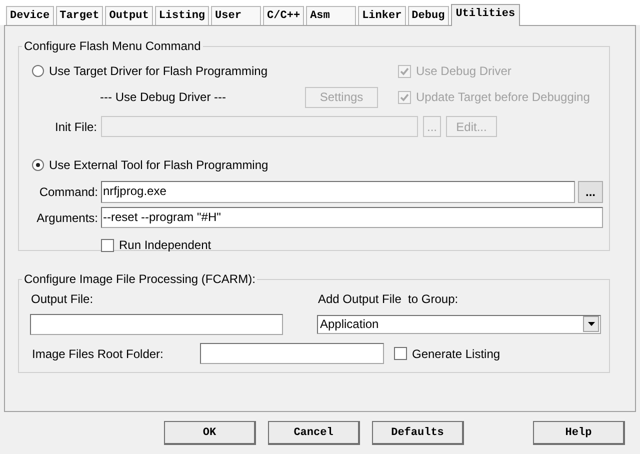 This screenshot has width=640, height=454. What do you see at coordinates (331, 15) in the screenshot?
I see `tab: Asm` at bounding box center [331, 15].